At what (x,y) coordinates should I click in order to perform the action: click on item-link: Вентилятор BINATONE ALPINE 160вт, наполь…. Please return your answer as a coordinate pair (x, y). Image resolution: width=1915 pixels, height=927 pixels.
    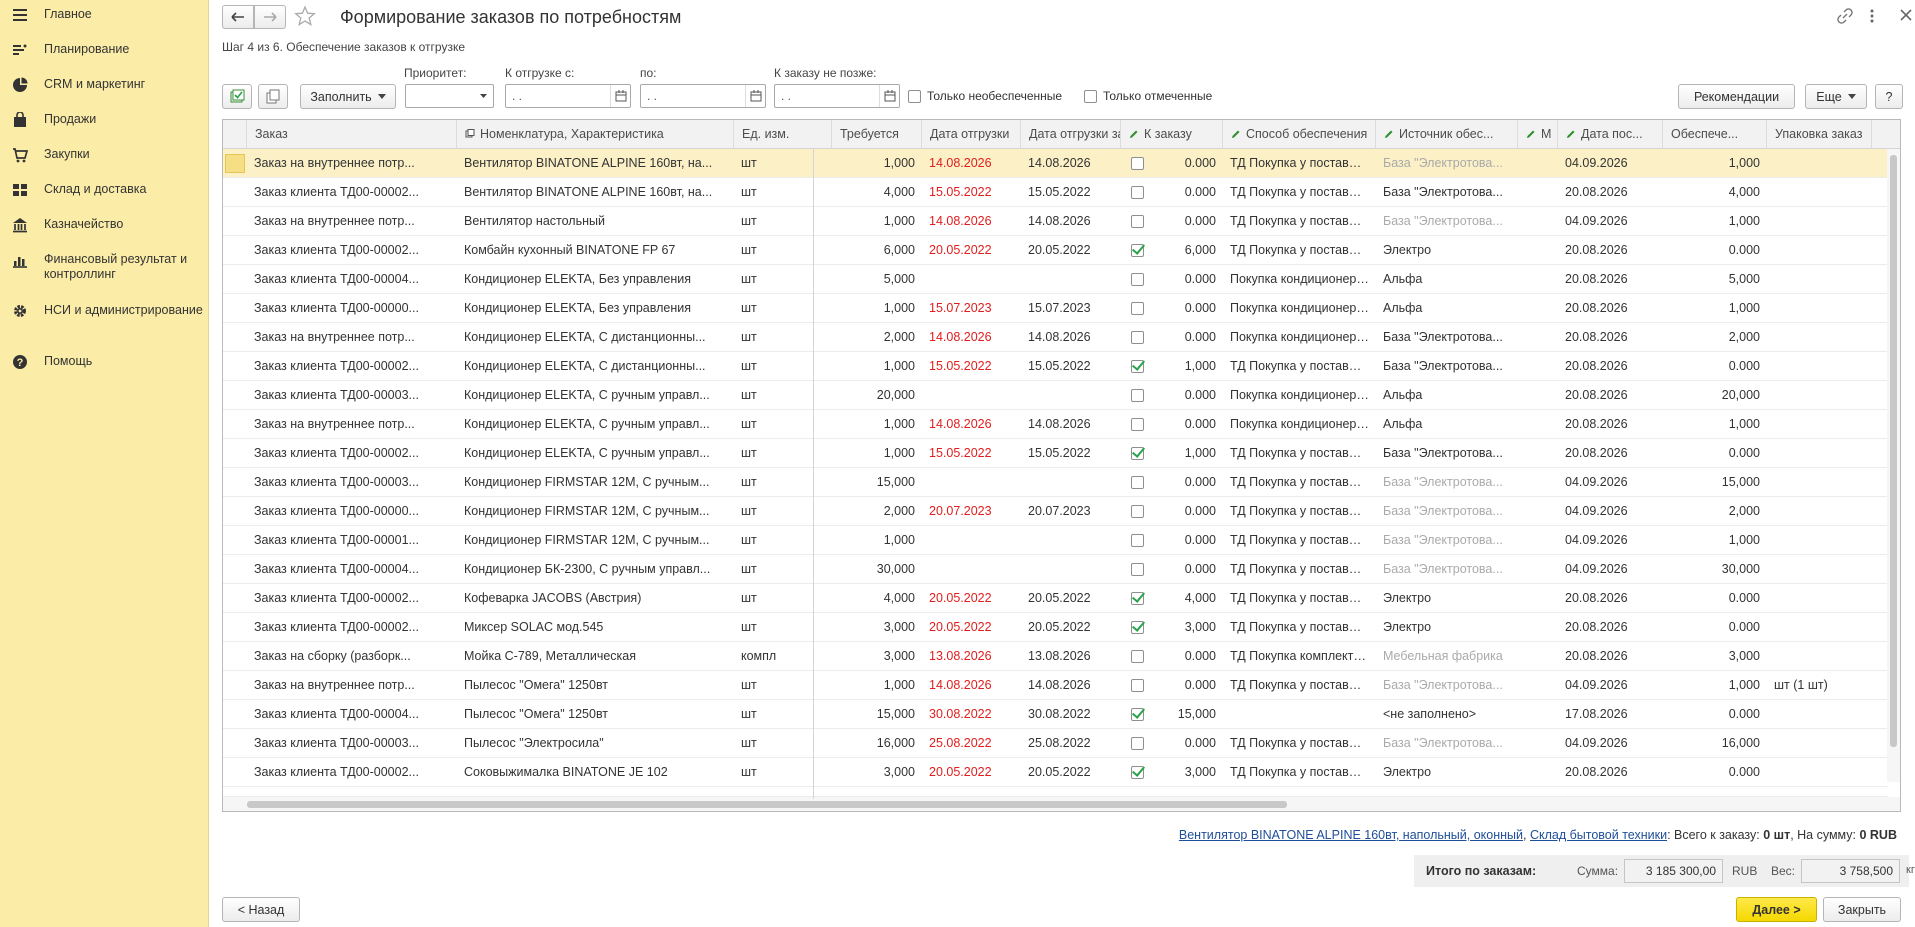
    Looking at the image, I should click on (1351, 835).